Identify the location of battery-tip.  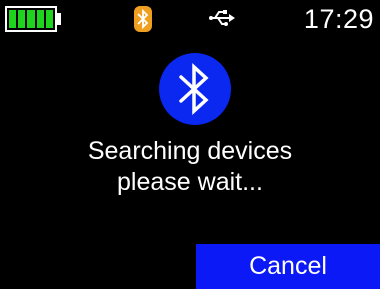
(59, 19).